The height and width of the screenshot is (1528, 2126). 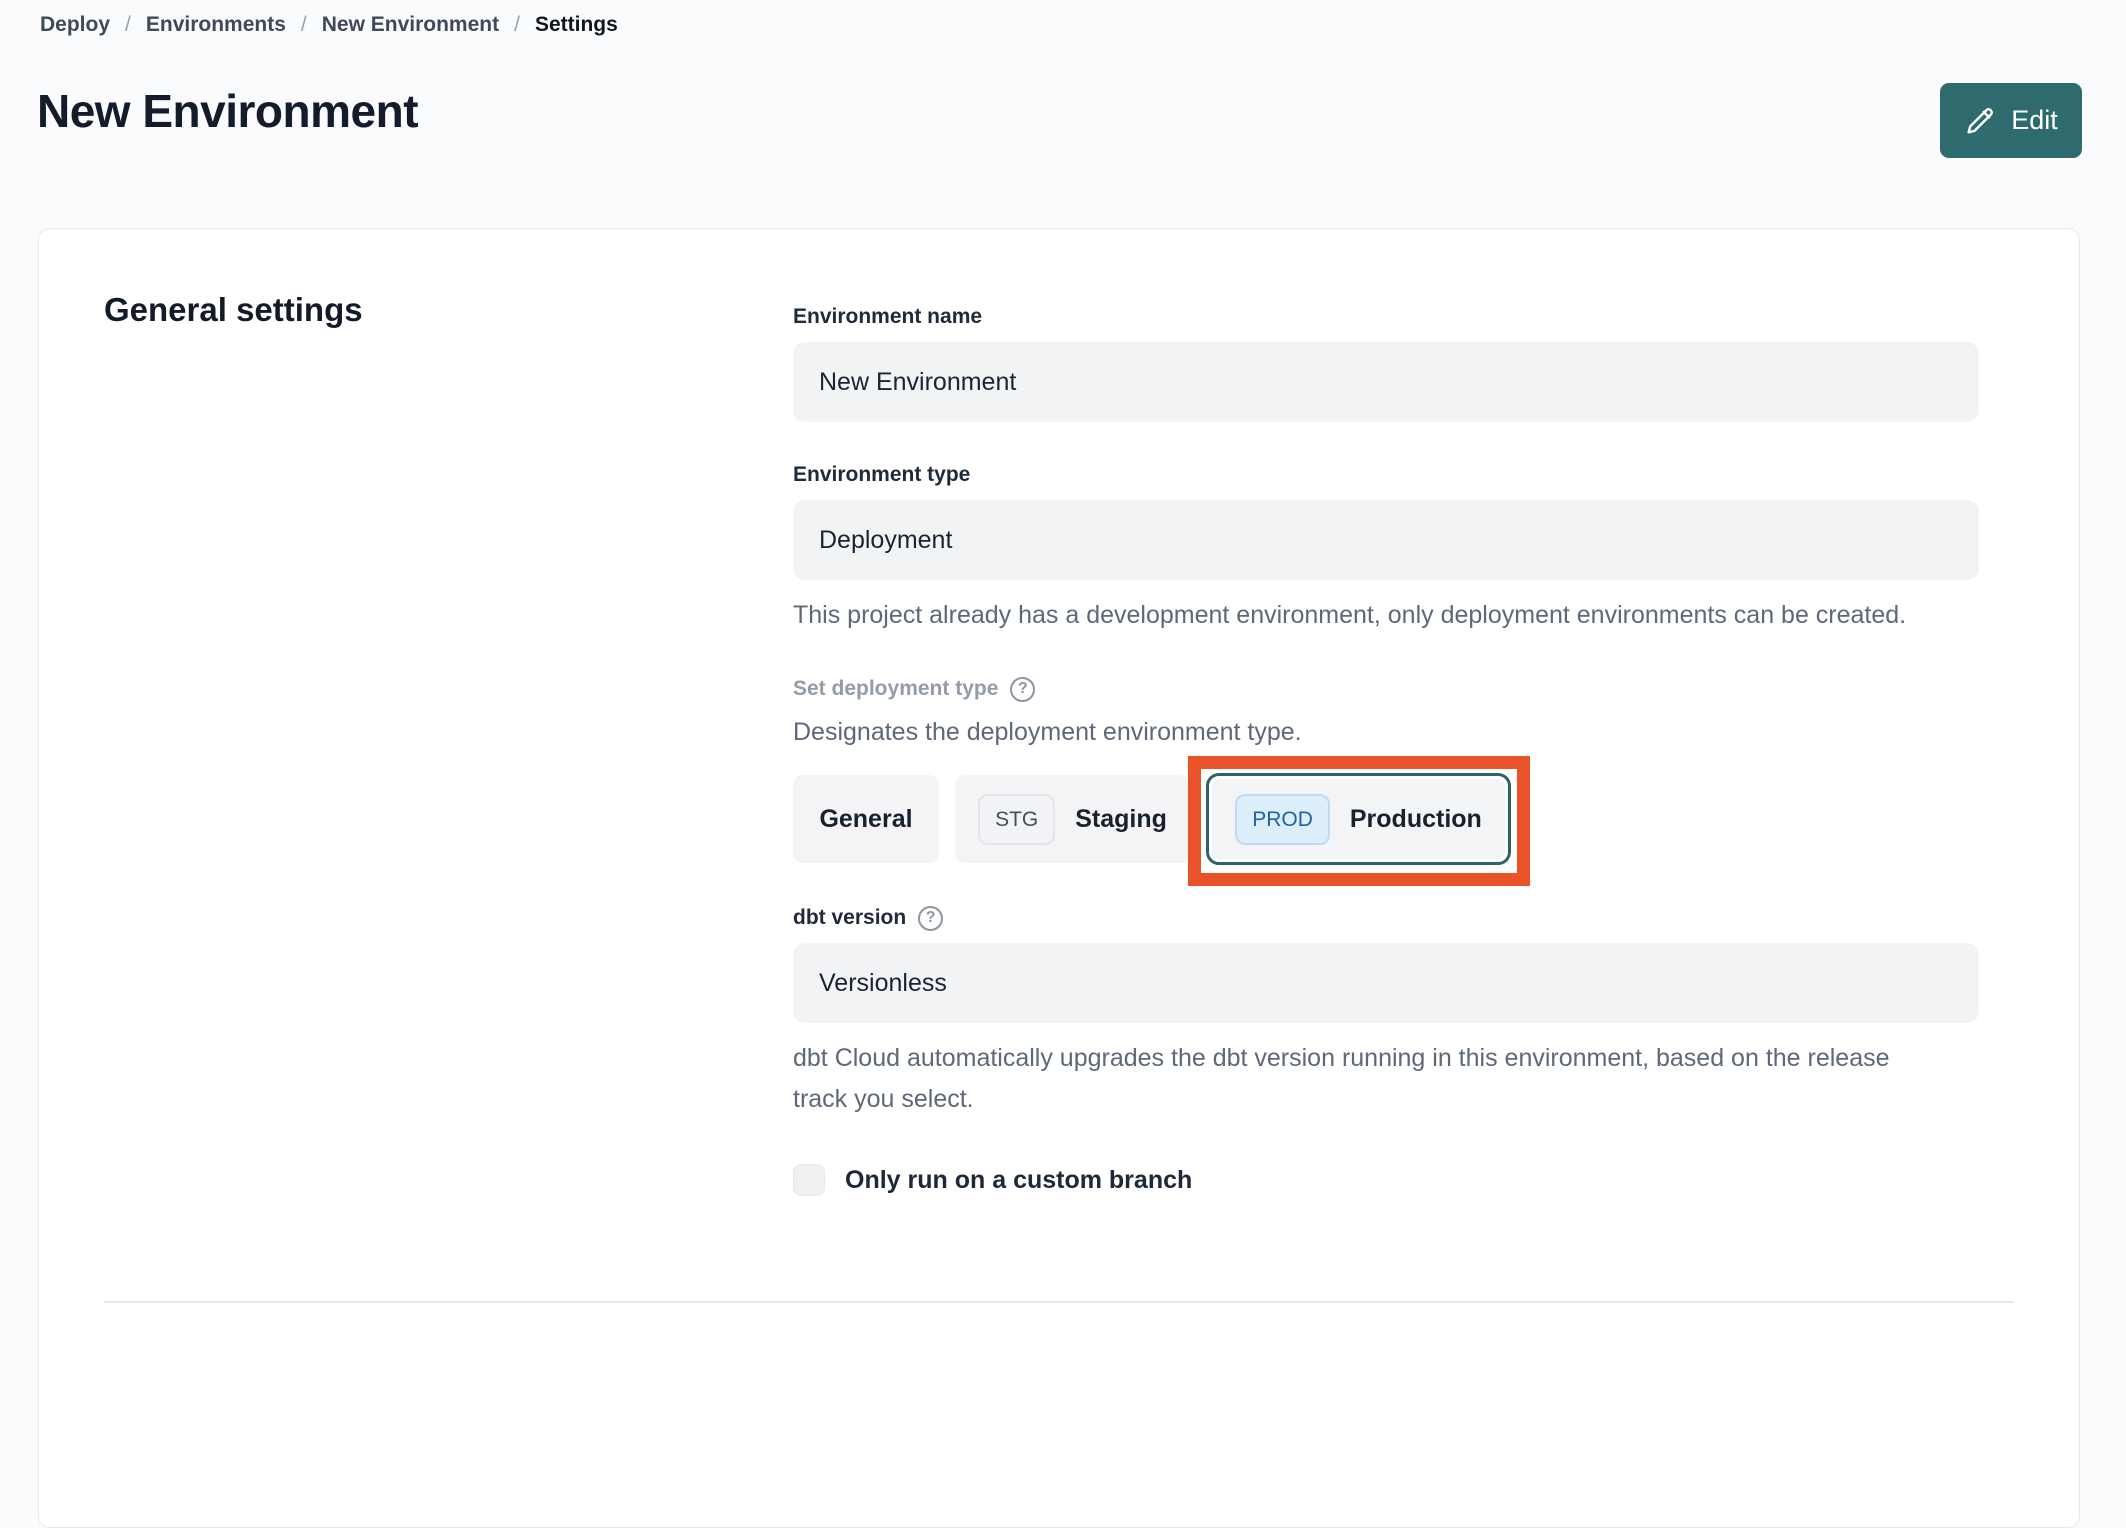 I want to click on environment-name-input: New Environment, so click(x=1386, y=382).